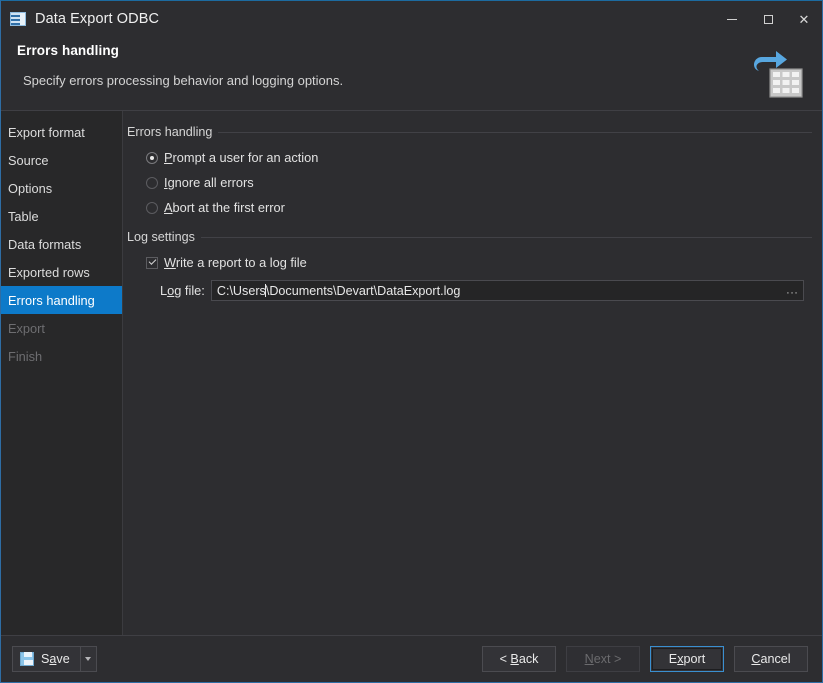 This screenshot has width=823, height=683. Describe the element at coordinates (68, 50) in the screenshot. I see `page-title: Errors handling` at that location.